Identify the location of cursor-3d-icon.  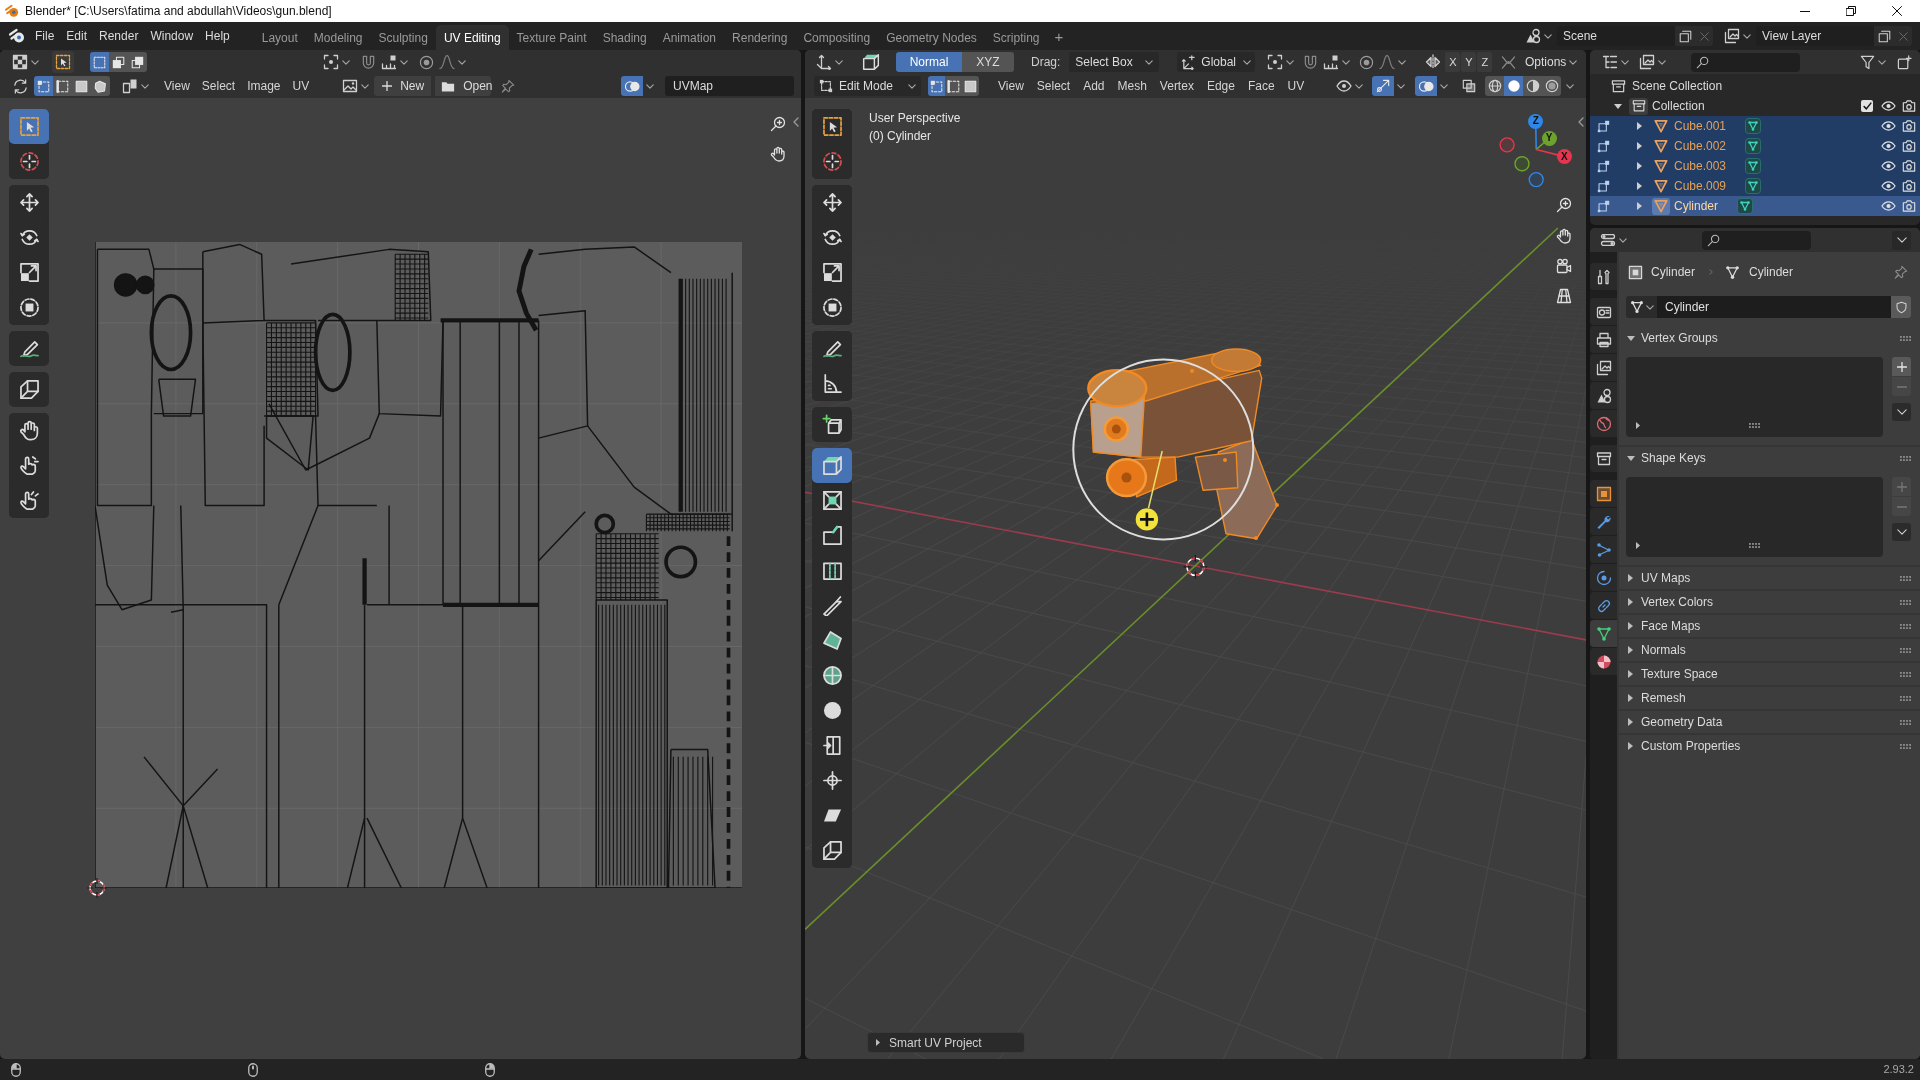
(1195, 567).